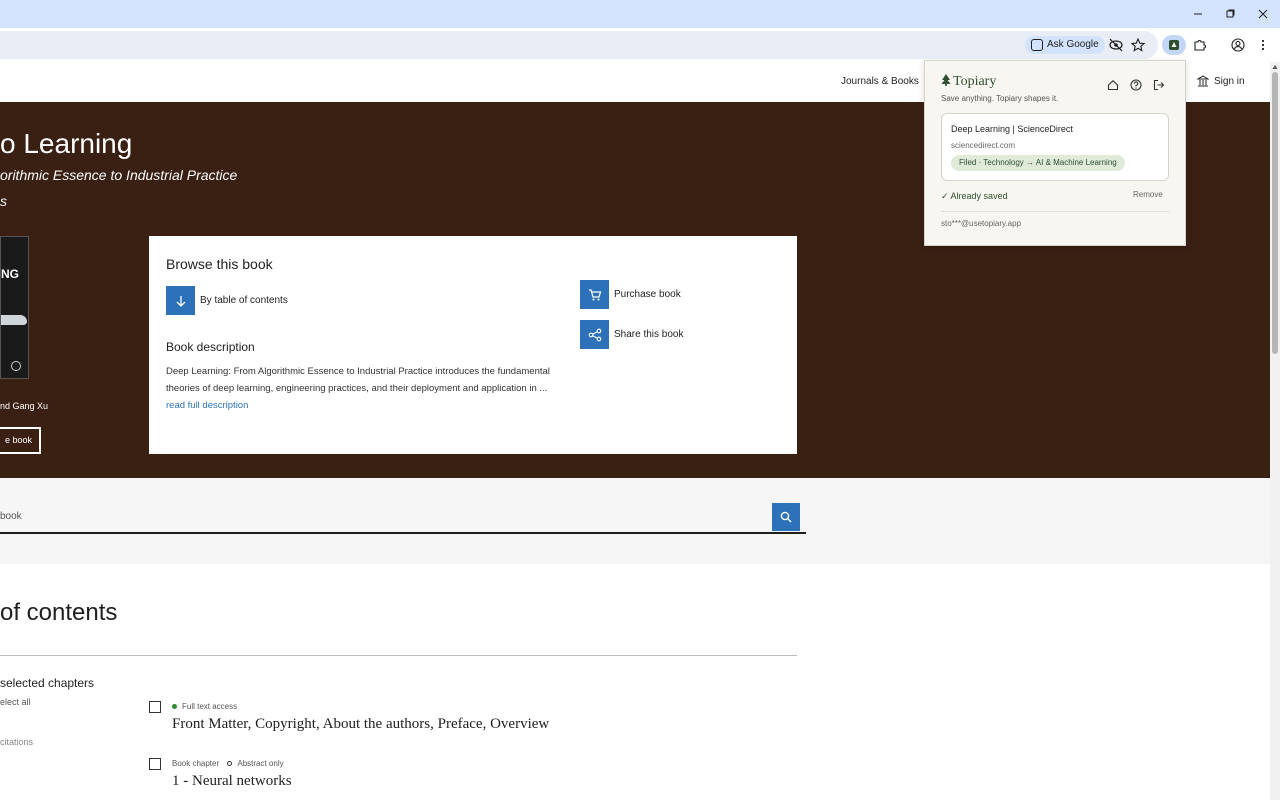 This screenshot has height=800, width=1280. Describe the element at coordinates (640, 14) in the screenshot. I see `browser-titlebar` at that location.